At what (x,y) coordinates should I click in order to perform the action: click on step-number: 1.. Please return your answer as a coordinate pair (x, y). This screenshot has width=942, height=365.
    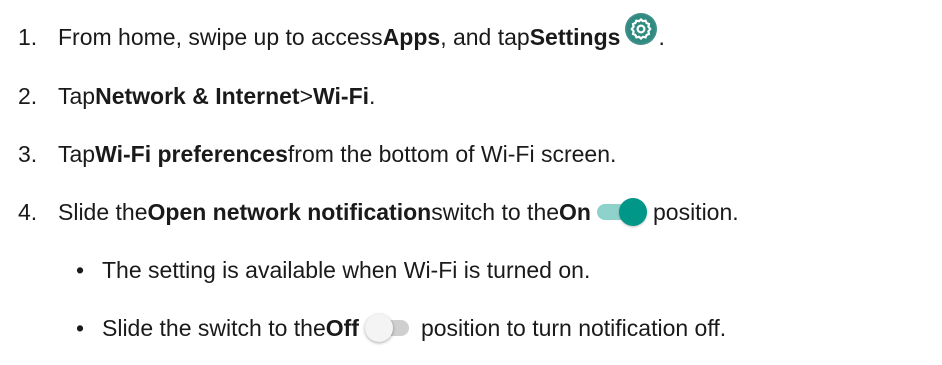
    Looking at the image, I should click on (28, 37).